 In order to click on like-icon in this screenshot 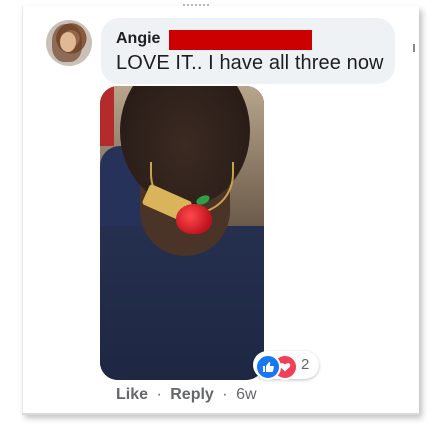, I will do `click(268, 367)`.